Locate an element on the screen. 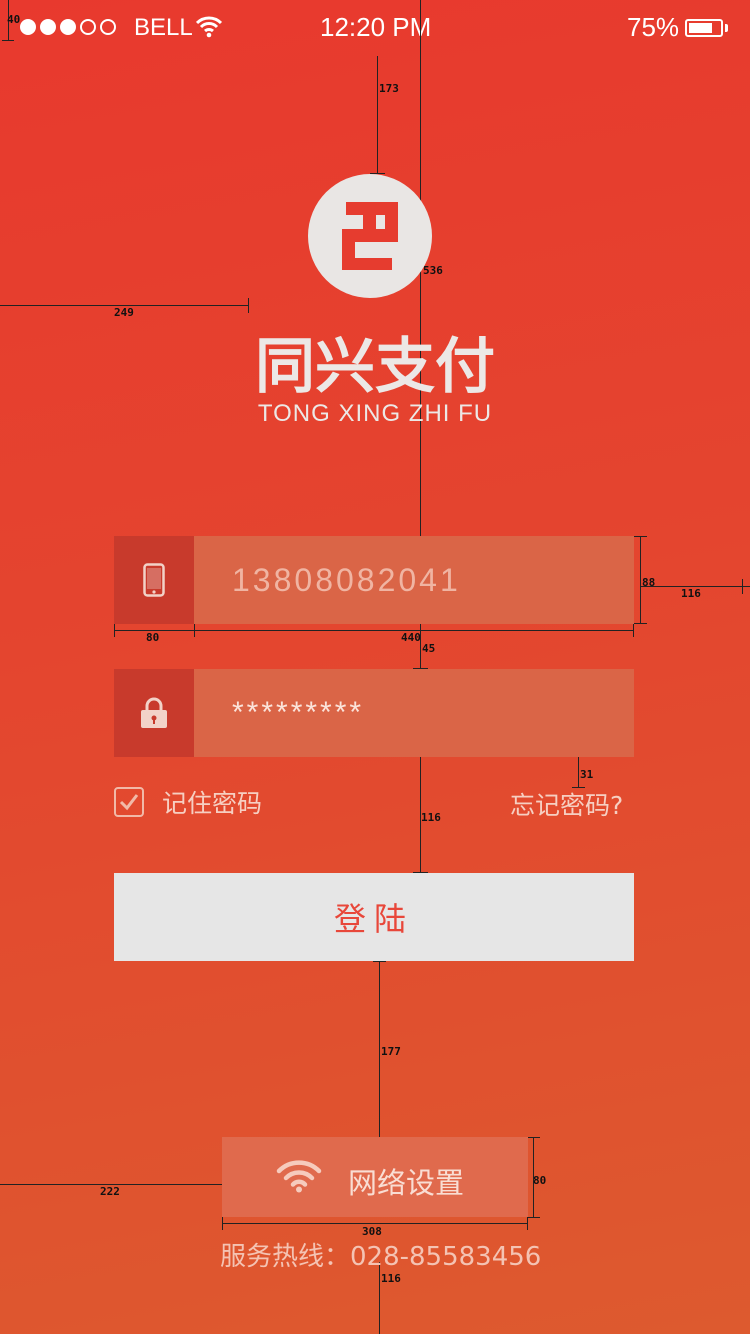 The height and width of the screenshot is (1334, 750). password-field is located at coordinates (374, 713).